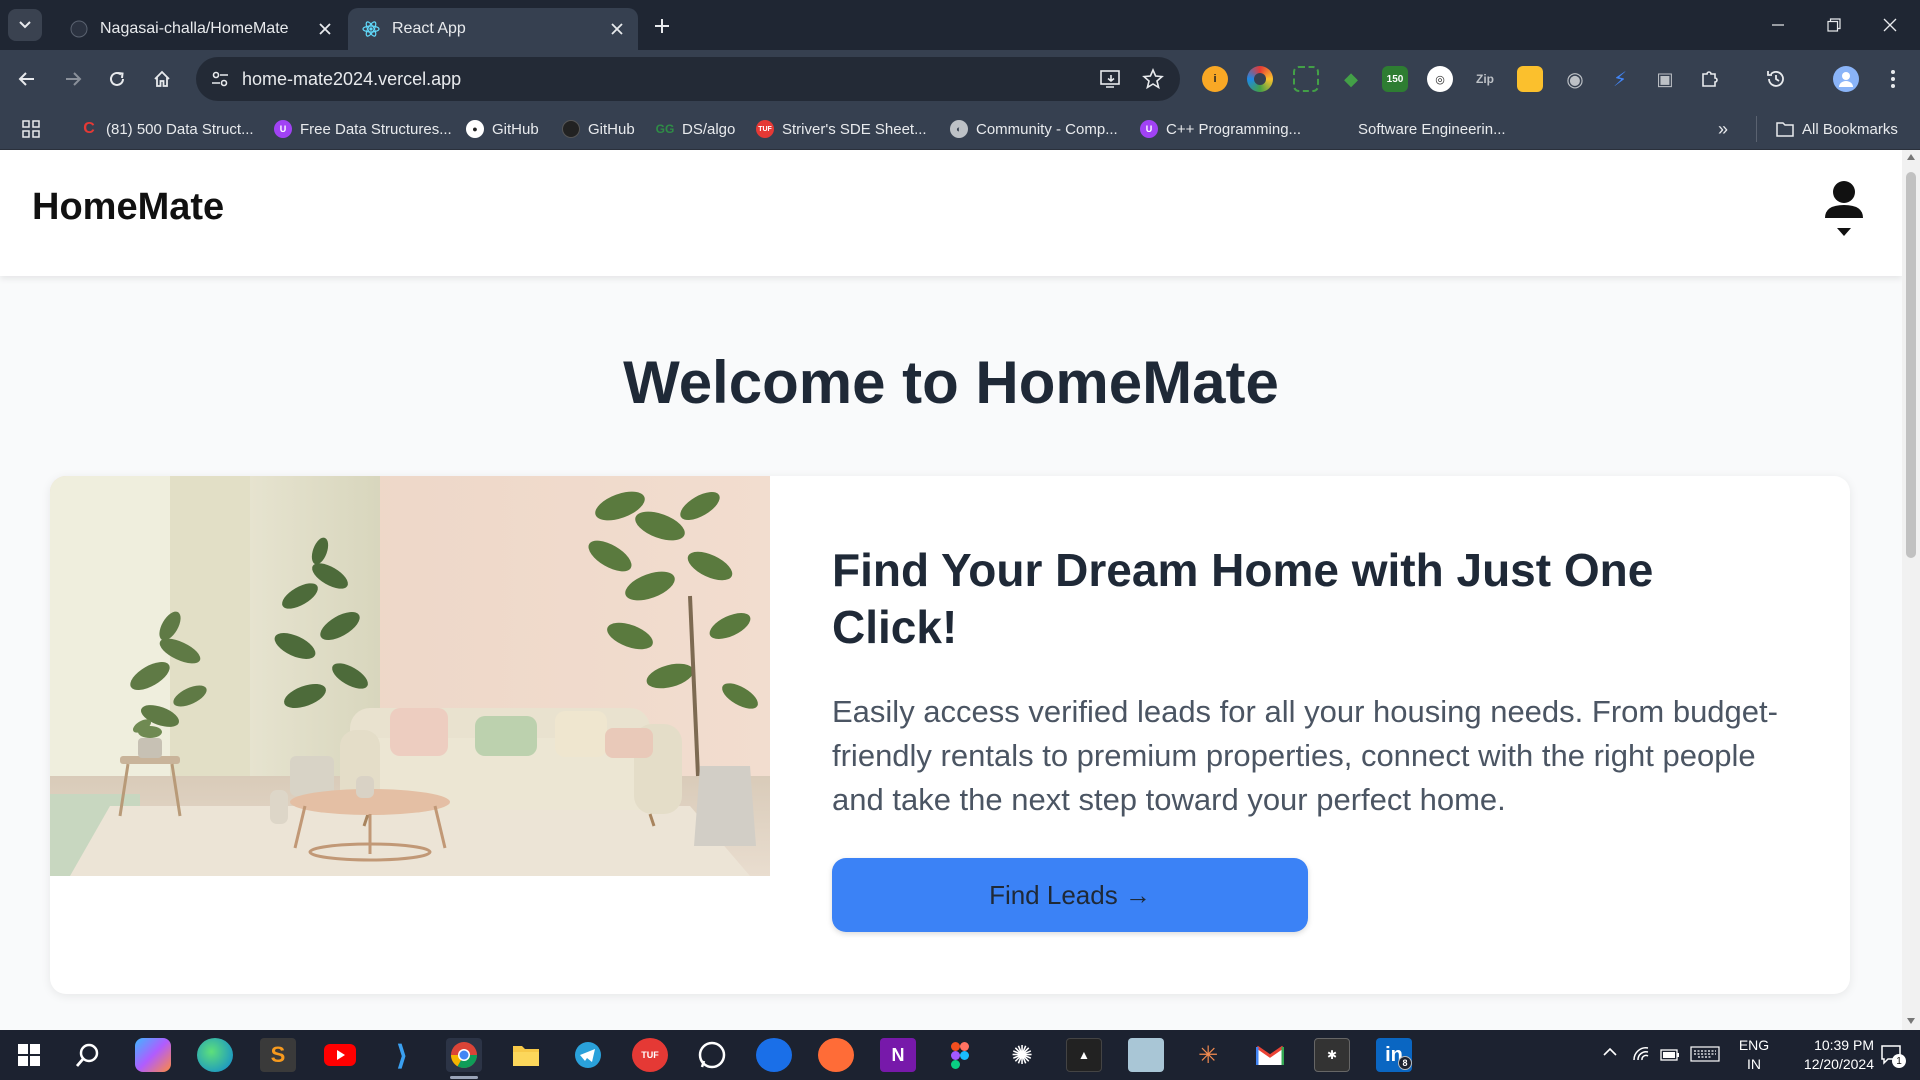 The image size is (1920, 1080). What do you see at coordinates (1893, 79) in the screenshot?
I see `more-menu-icon` at bounding box center [1893, 79].